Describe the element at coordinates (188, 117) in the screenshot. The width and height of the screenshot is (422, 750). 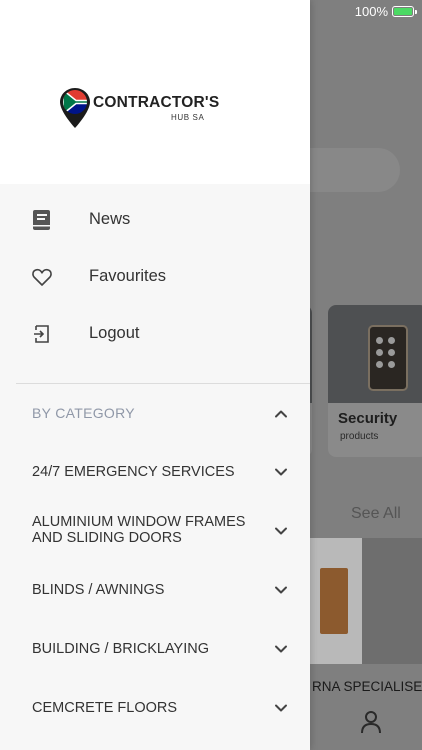
I see `logo-subtitle: HUB SA` at that location.